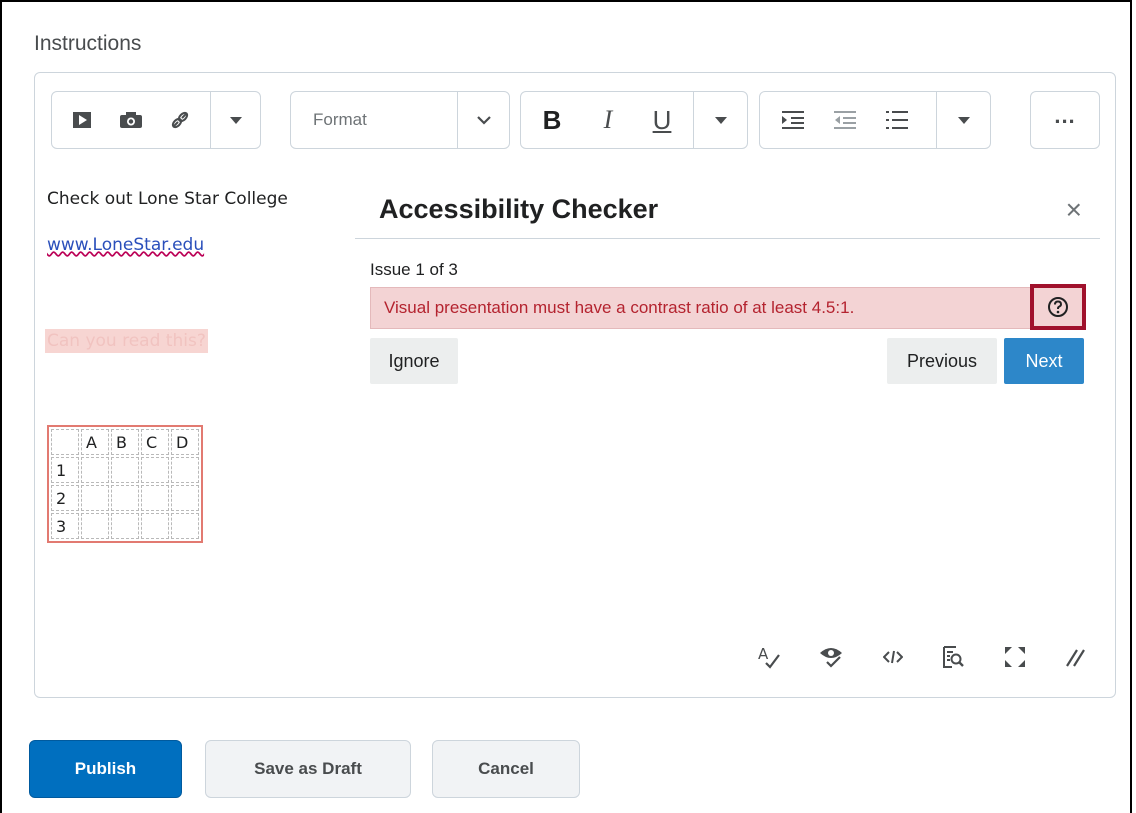  What do you see at coordinates (727, 238) in the screenshot?
I see `divider` at bounding box center [727, 238].